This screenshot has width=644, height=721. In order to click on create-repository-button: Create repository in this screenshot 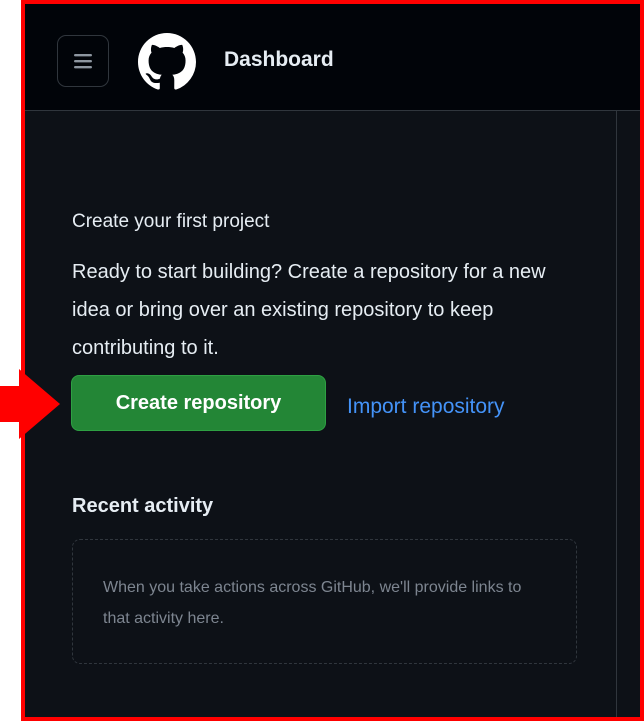, I will do `click(198, 403)`.